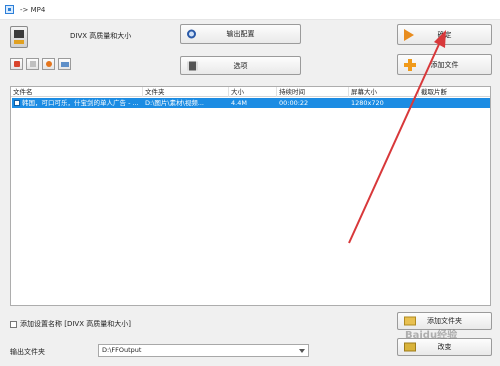 Image resolution: width=500 pixels, height=366 pixels. I want to click on options-label: 选项, so click(240, 65).